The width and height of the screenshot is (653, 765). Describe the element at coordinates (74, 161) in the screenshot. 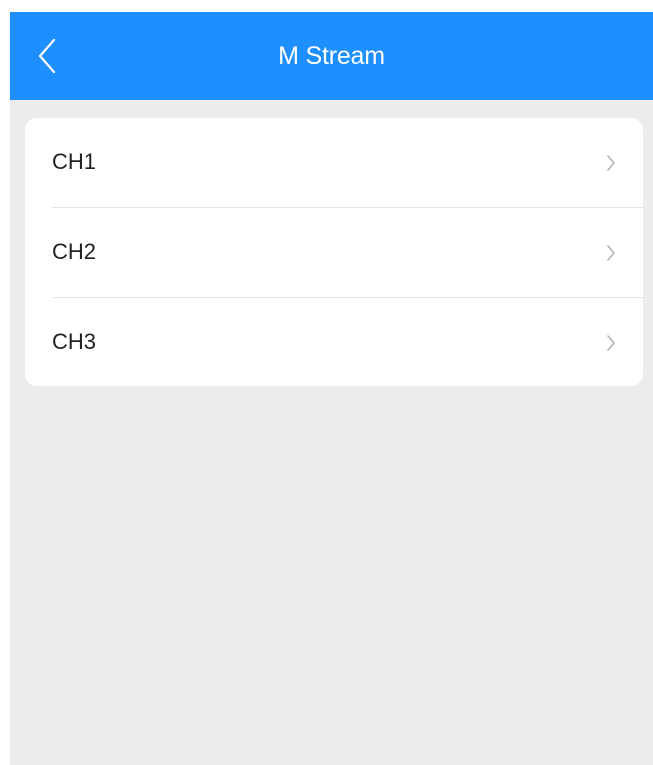

I see `list-item-label: CH1` at that location.